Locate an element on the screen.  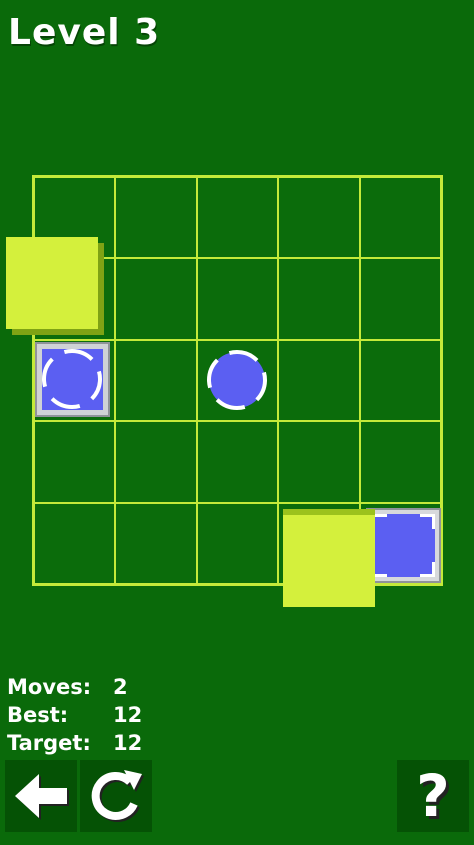
moves-row: Moves: 2 is located at coordinates (74, 687).